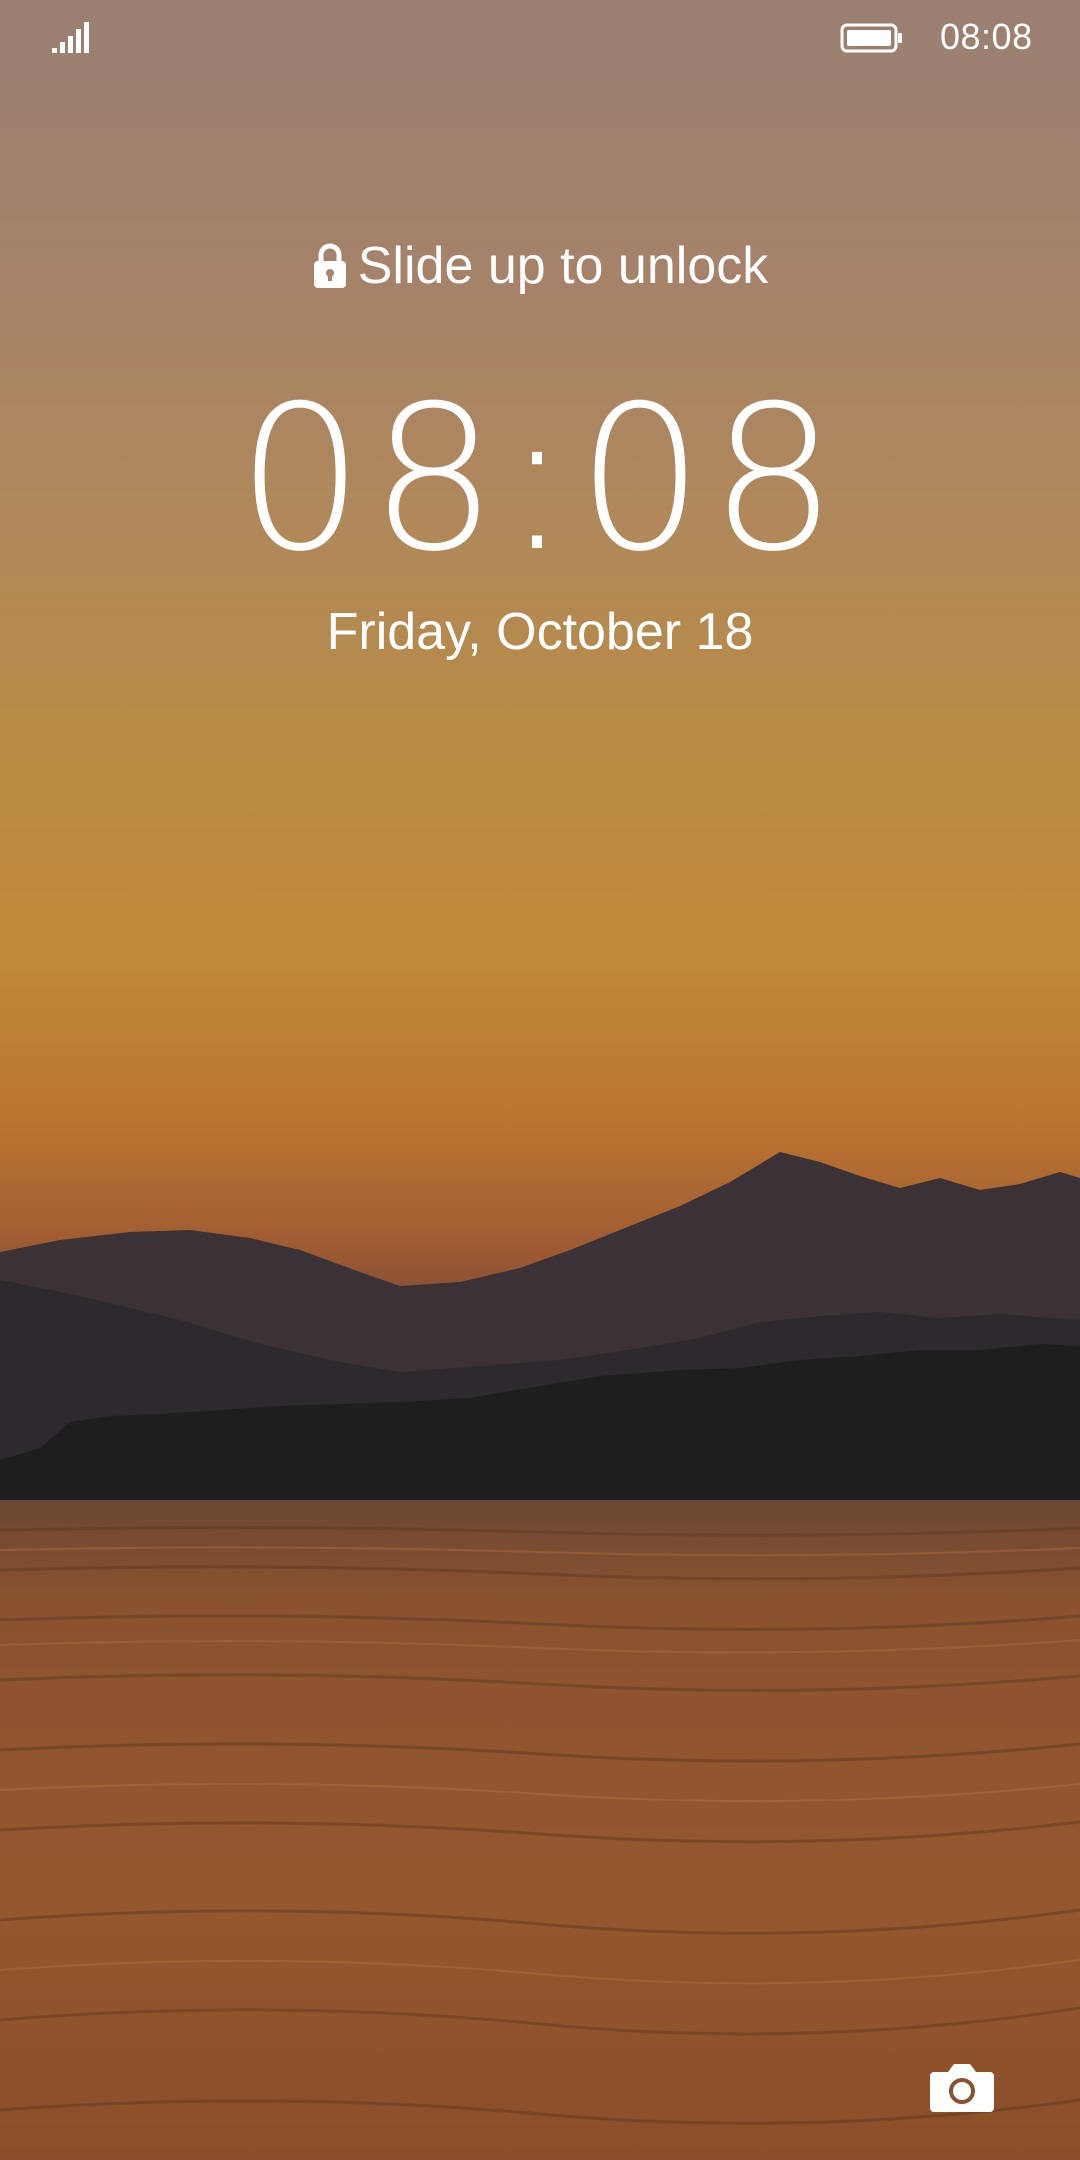 Image resolution: width=1080 pixels, height=2160 pixels. What do you see at coordinates (70, 37) in the screenshot?
I see `signal-bars-icon` at bounding box center [70, 37].